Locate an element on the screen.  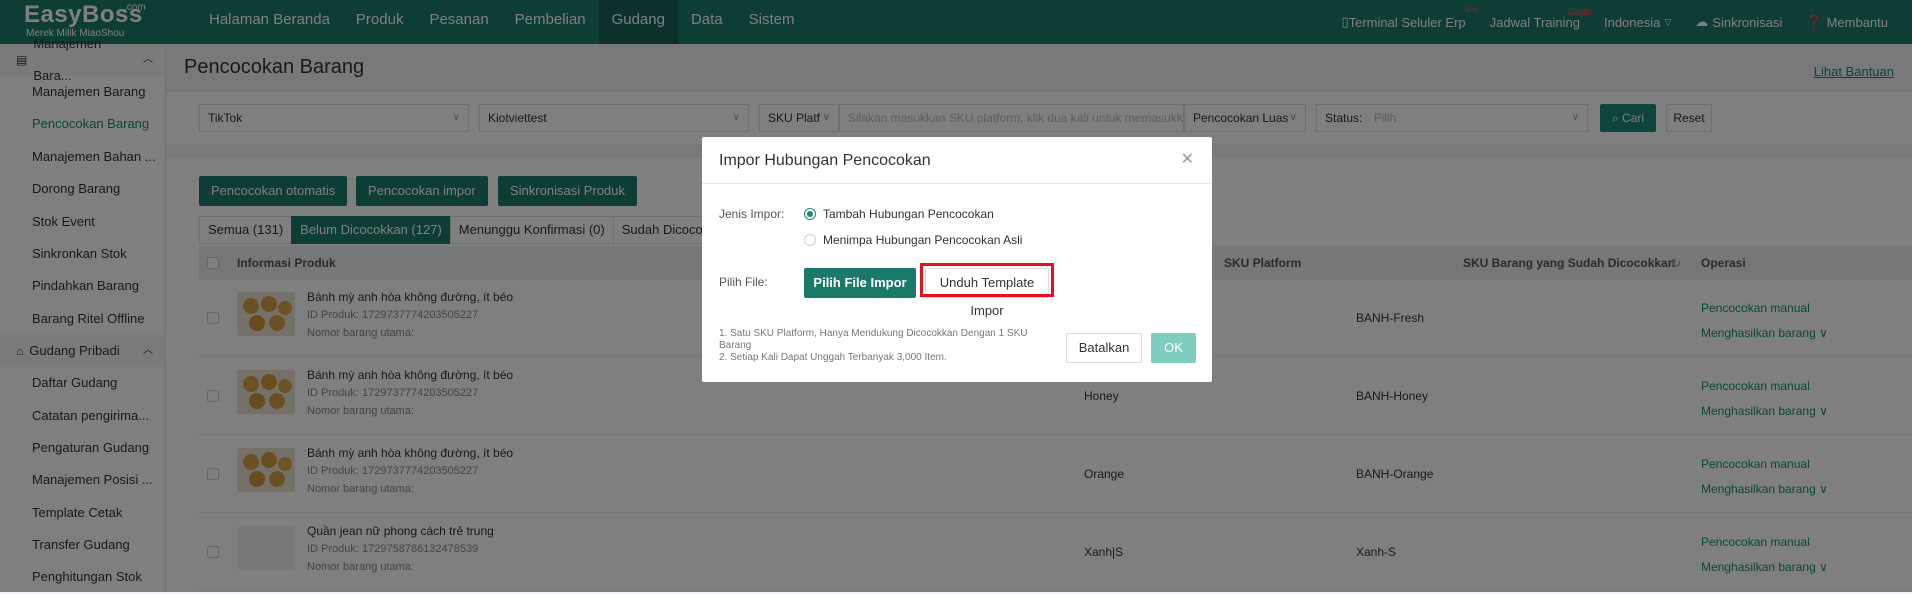
option-add-matching: Tambah Hubungan Pencocokan is located at coordinates (908, 214).